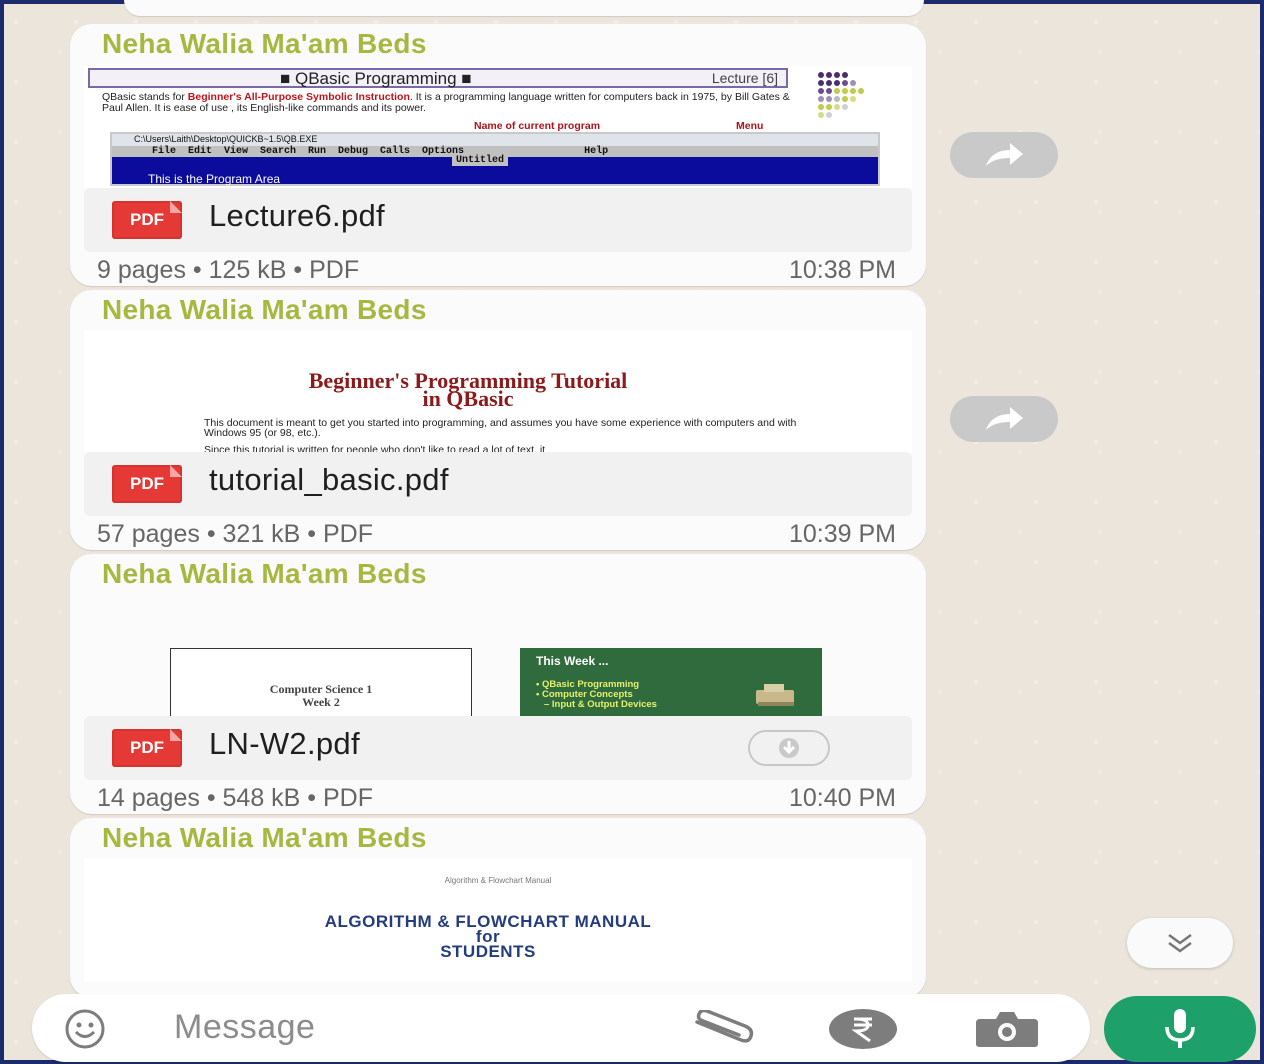  Describe the element at coordinates (297, 215) in the screenshot. I see `file-name: Lecture6.pdf` at that location.